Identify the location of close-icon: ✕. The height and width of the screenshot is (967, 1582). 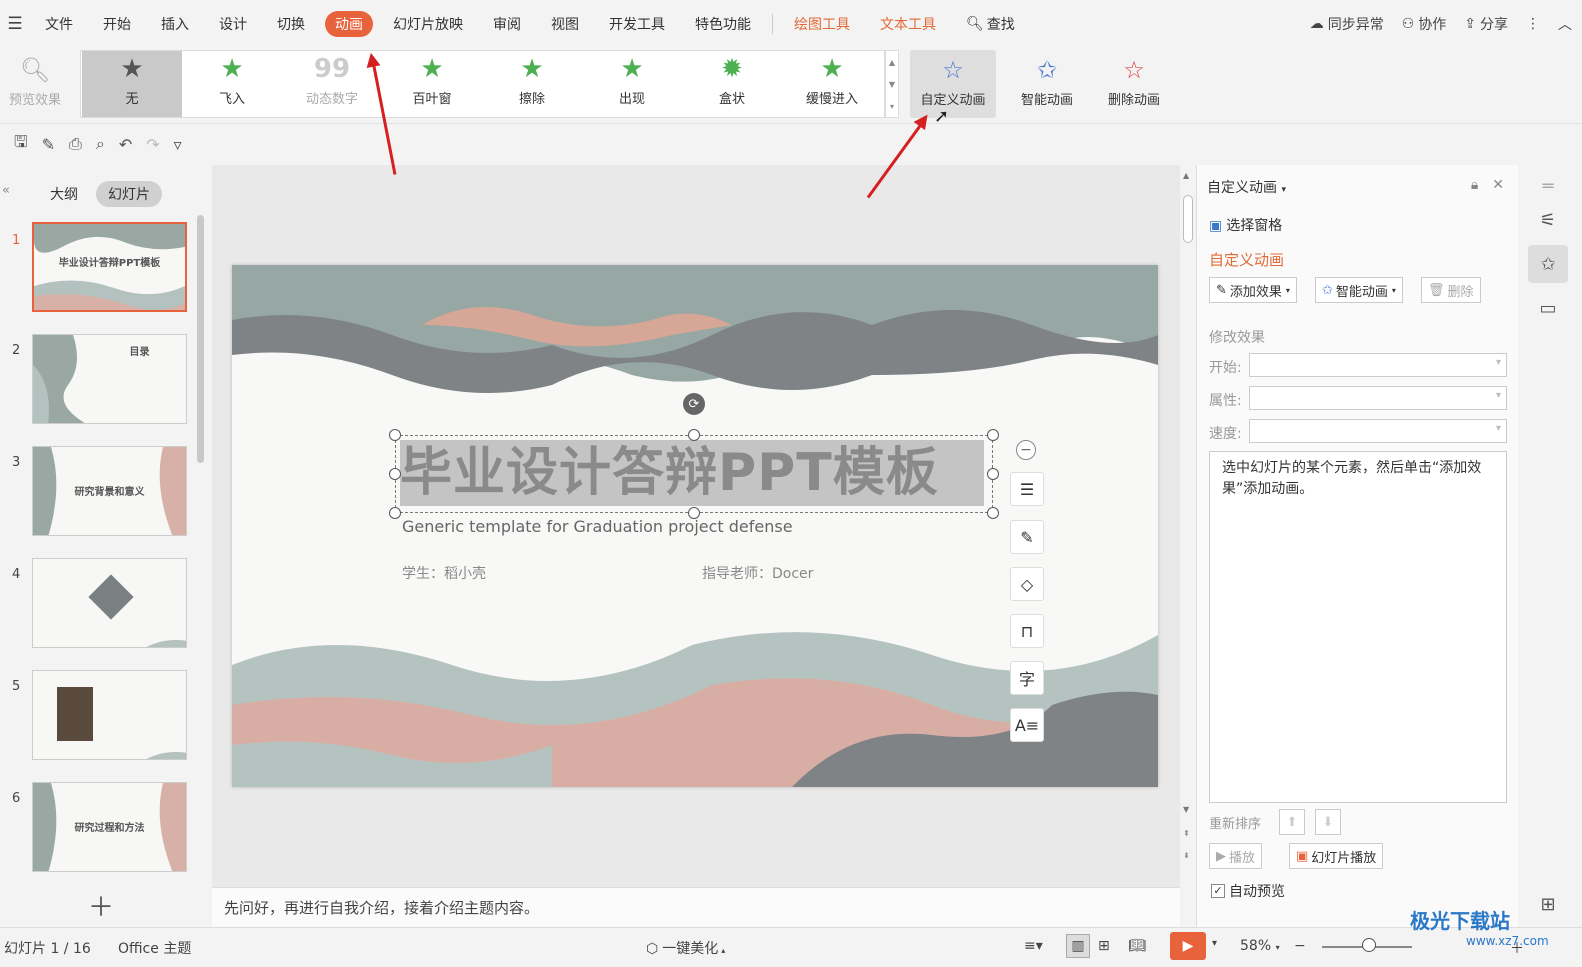
(1498, 185).